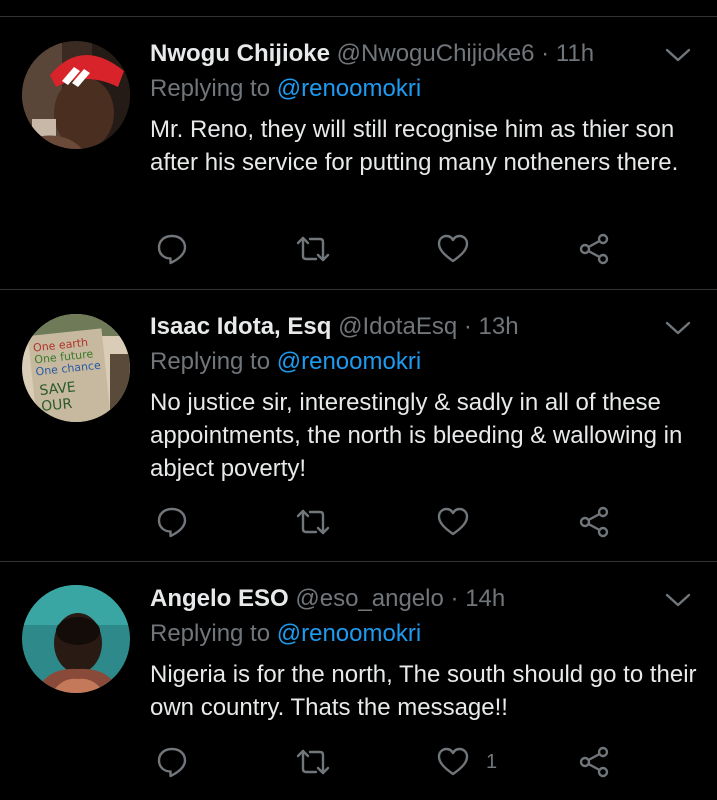  Describe the element at coordinates (240, 326) in the screenshot. I see `author-name: Isaac Idota, Esq` at that location.